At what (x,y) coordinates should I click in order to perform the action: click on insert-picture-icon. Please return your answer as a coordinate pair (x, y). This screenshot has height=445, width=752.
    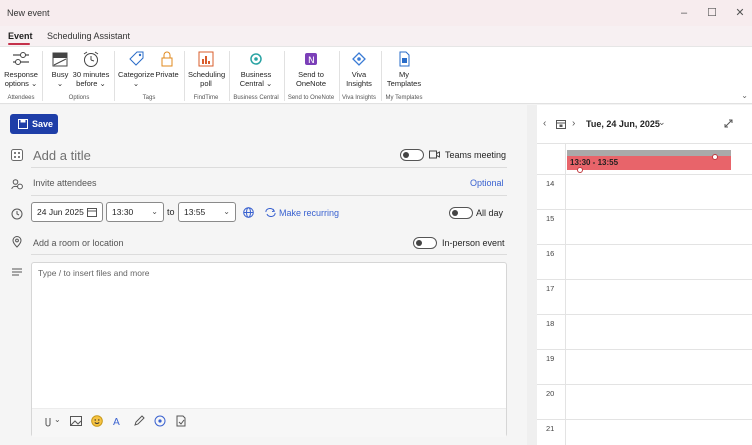
    Looking at the image, I should click on (76, 421).